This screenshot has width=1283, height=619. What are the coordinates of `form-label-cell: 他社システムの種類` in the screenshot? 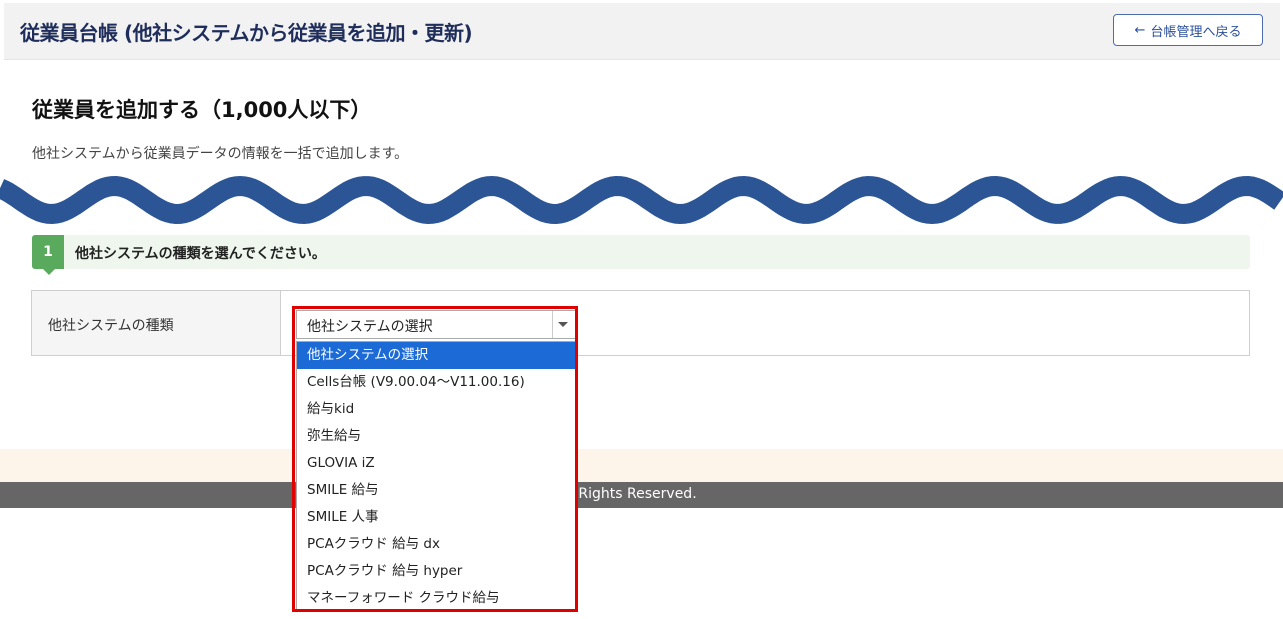 It's located at (156, 323).